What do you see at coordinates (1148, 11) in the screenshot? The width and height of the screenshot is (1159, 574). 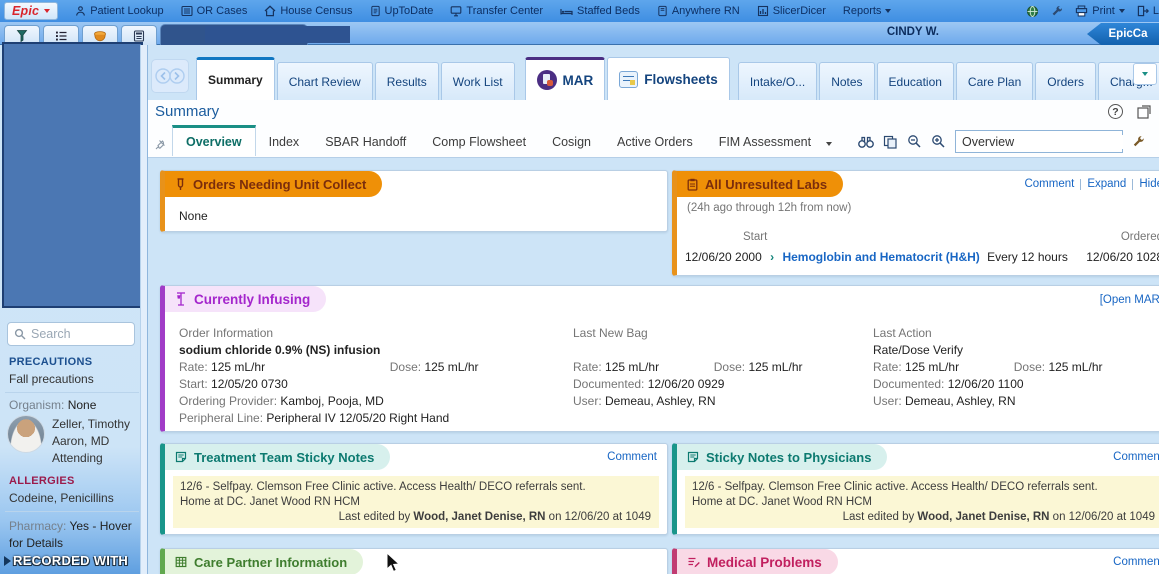 I see `log-out-button: L` at bounding box center [1148, 11].